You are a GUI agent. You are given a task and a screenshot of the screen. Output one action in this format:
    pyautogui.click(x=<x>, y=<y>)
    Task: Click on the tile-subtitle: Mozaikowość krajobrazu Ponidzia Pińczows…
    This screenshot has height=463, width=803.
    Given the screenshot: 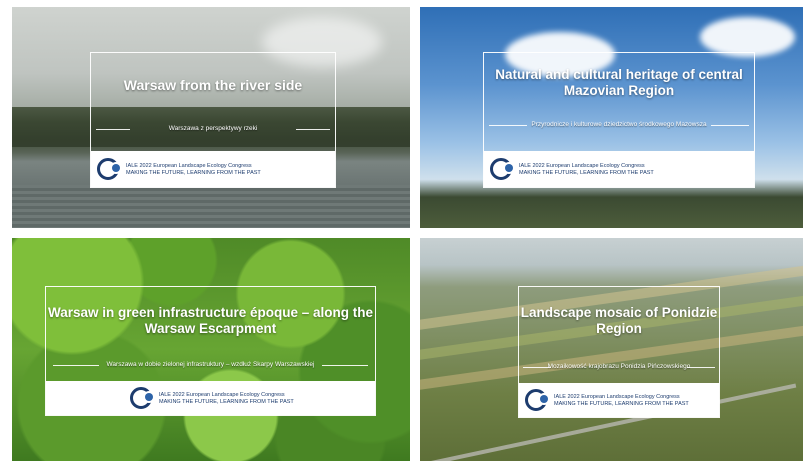 What is the action you would take?
    pyautogui.click(x=619, y=366)
    